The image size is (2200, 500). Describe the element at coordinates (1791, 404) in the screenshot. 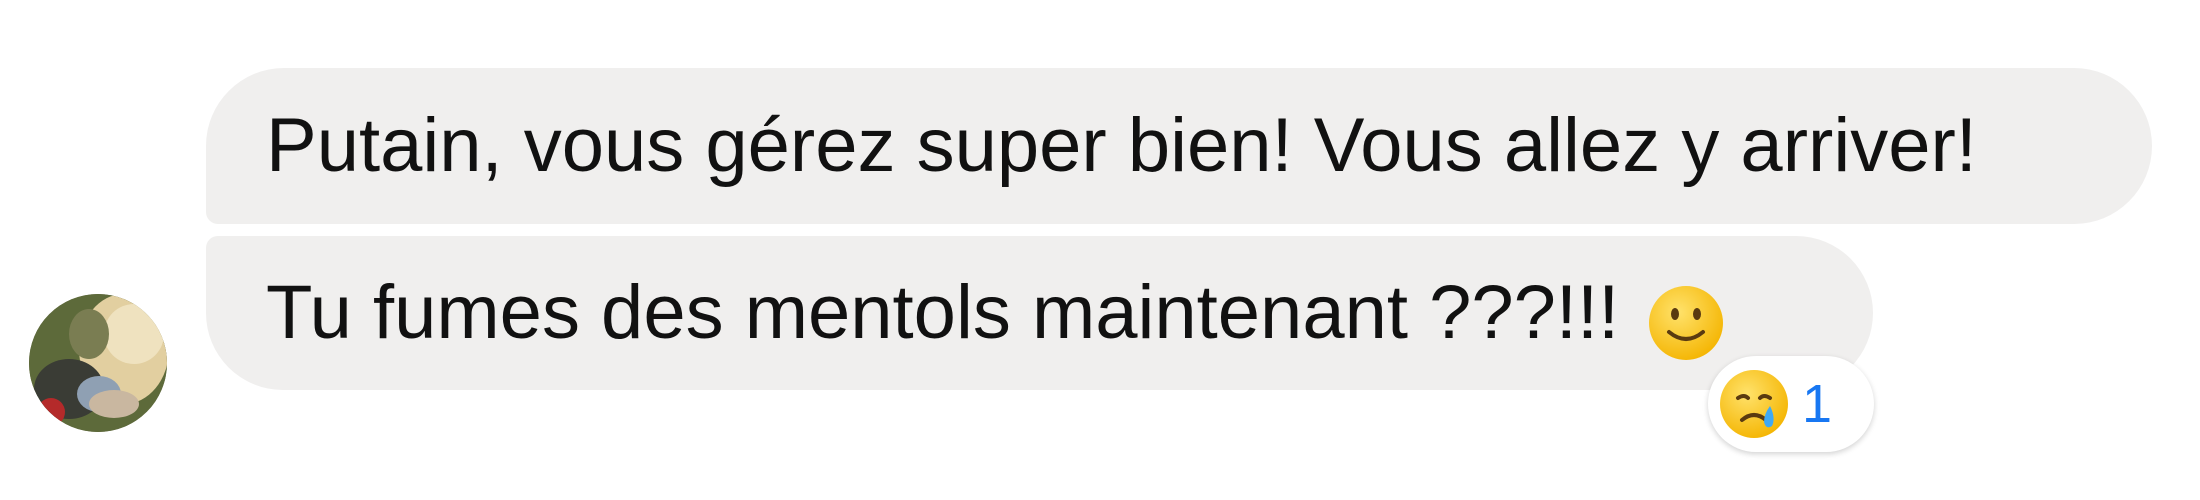

I see `reaction-badge: 1` at that location.